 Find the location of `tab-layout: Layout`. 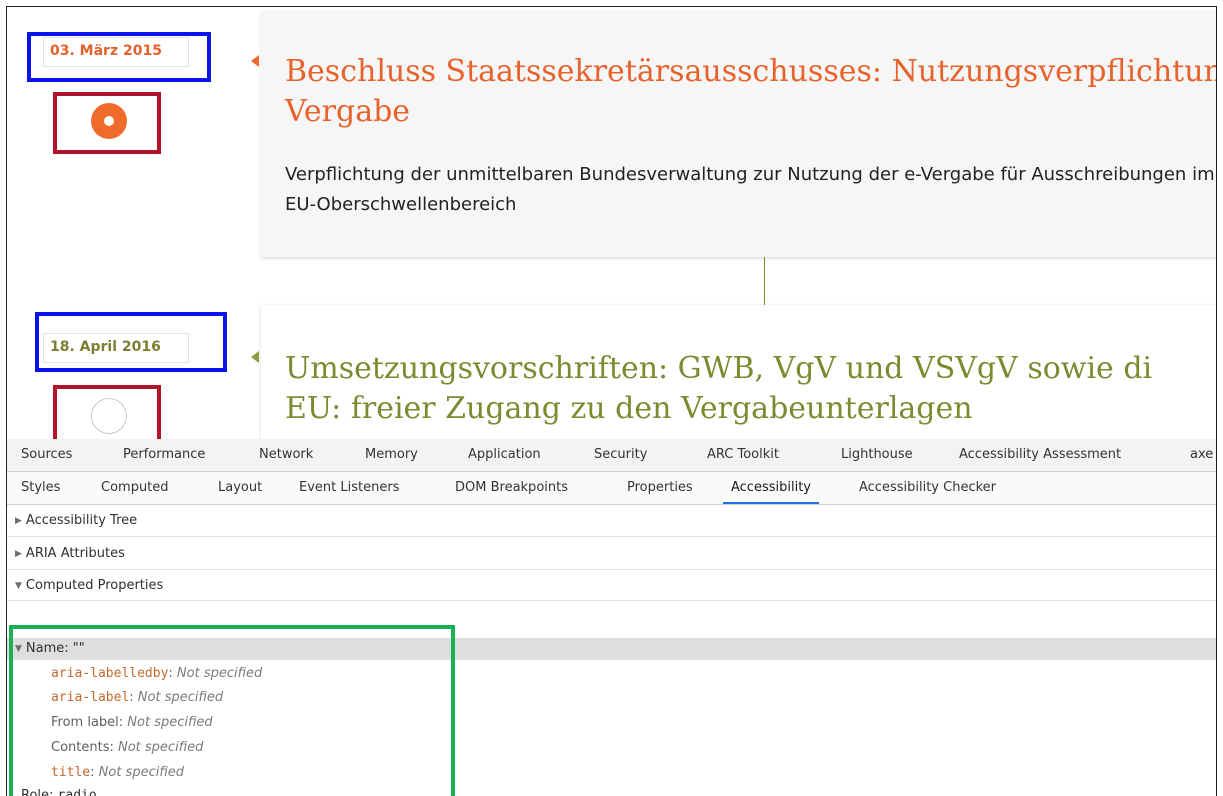

tab-layout: Layout is located at coordinates (240, 488).